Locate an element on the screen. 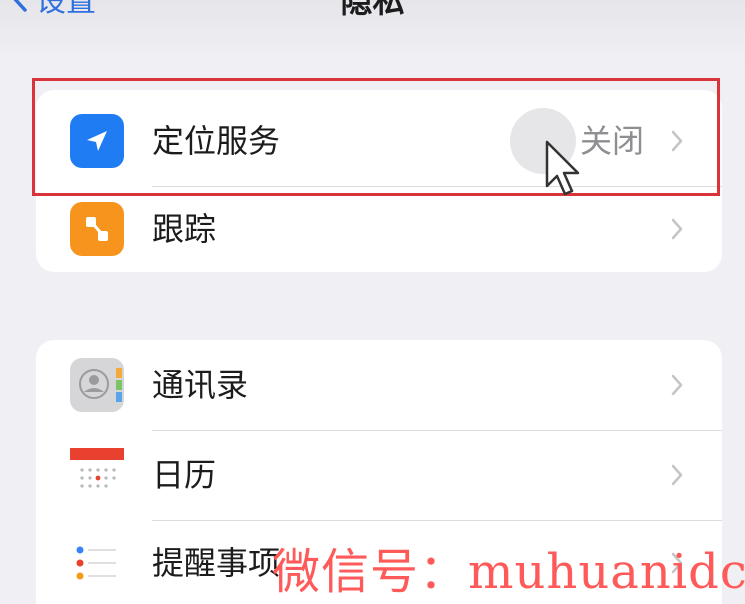 The height and width of the screenshot is (604, 745). row-label: 日历 is located at coordinates (184, 475).